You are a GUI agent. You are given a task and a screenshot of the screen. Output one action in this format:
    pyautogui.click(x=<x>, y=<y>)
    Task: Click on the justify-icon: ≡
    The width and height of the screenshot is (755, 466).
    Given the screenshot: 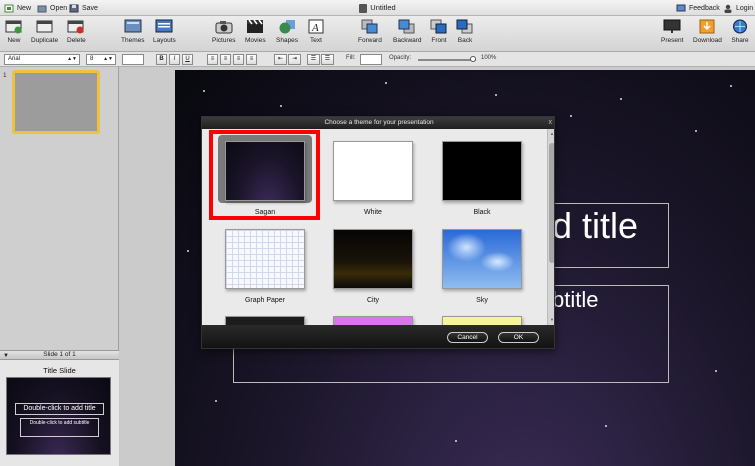 What is the action you would take?
    pyautogui.click(x=251, y=59)
    